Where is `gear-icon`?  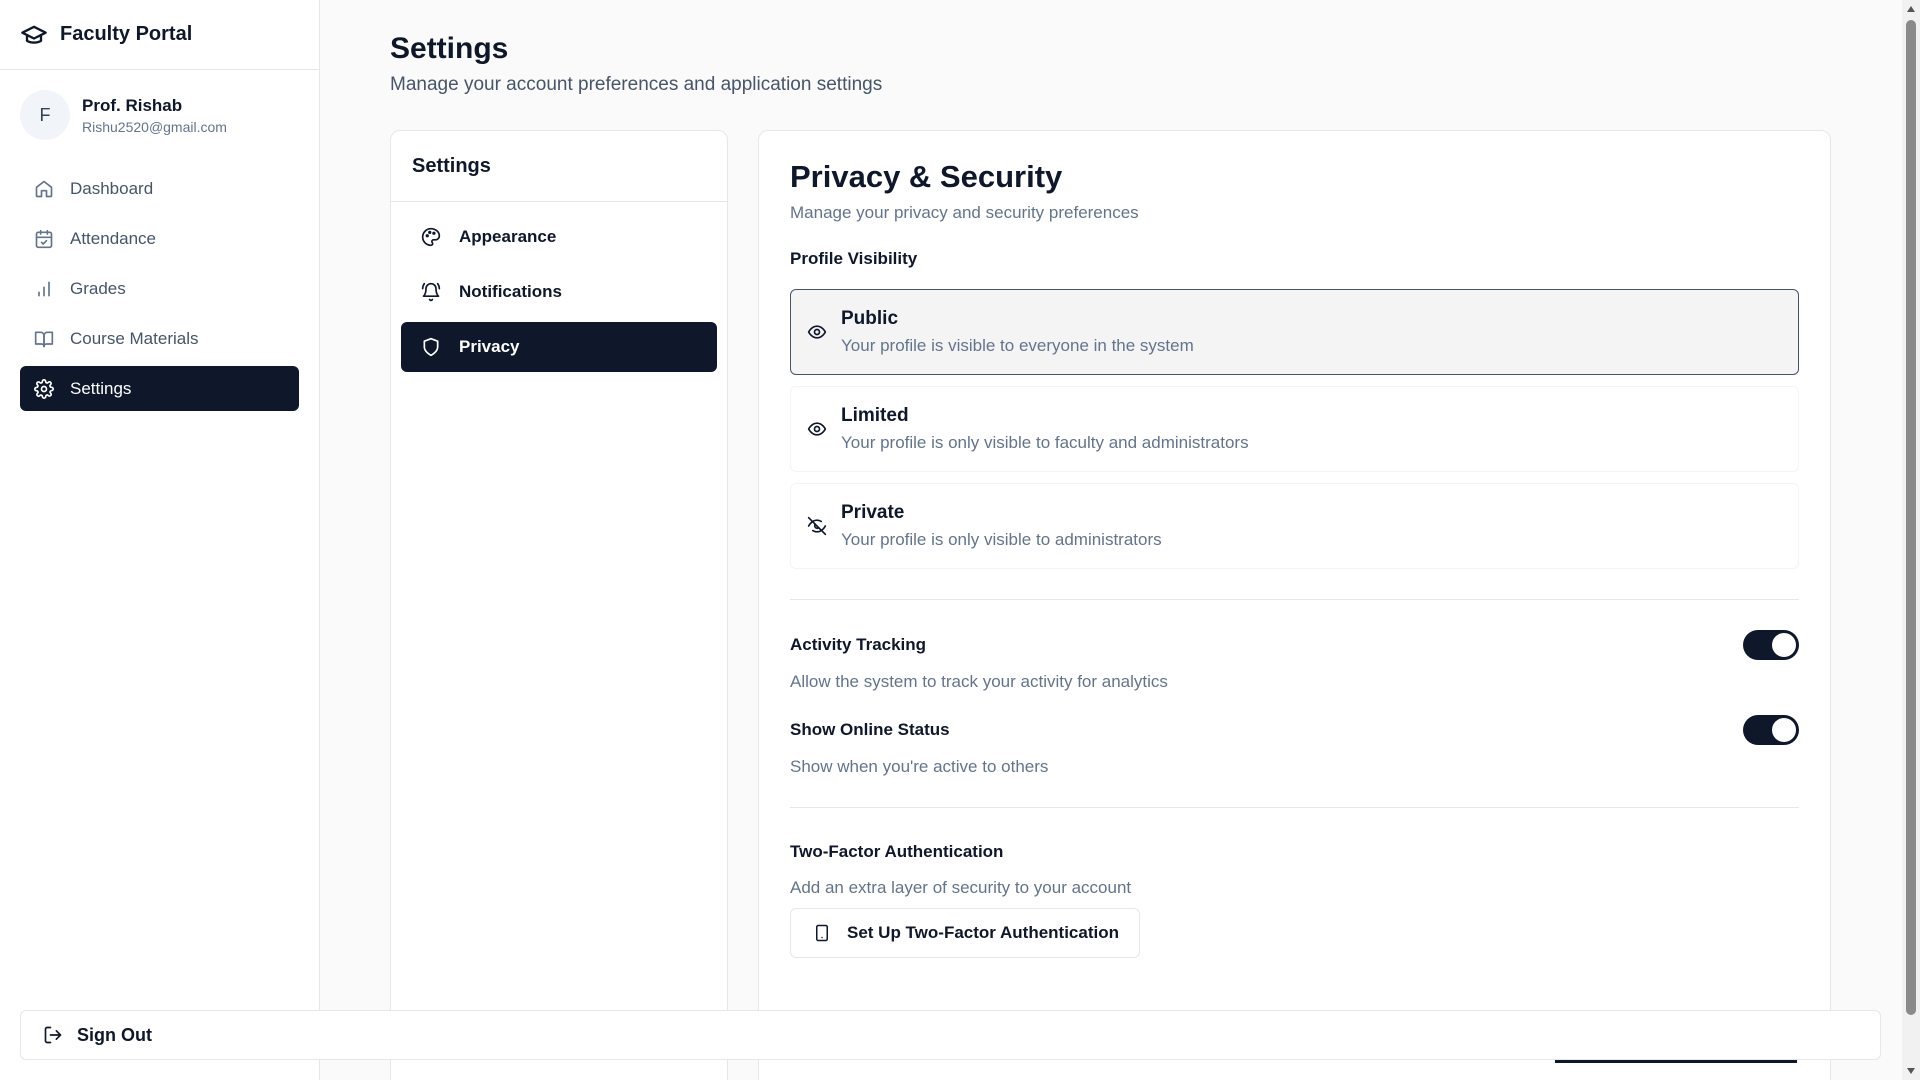
gear-icon is located at coordinates (44, 388).